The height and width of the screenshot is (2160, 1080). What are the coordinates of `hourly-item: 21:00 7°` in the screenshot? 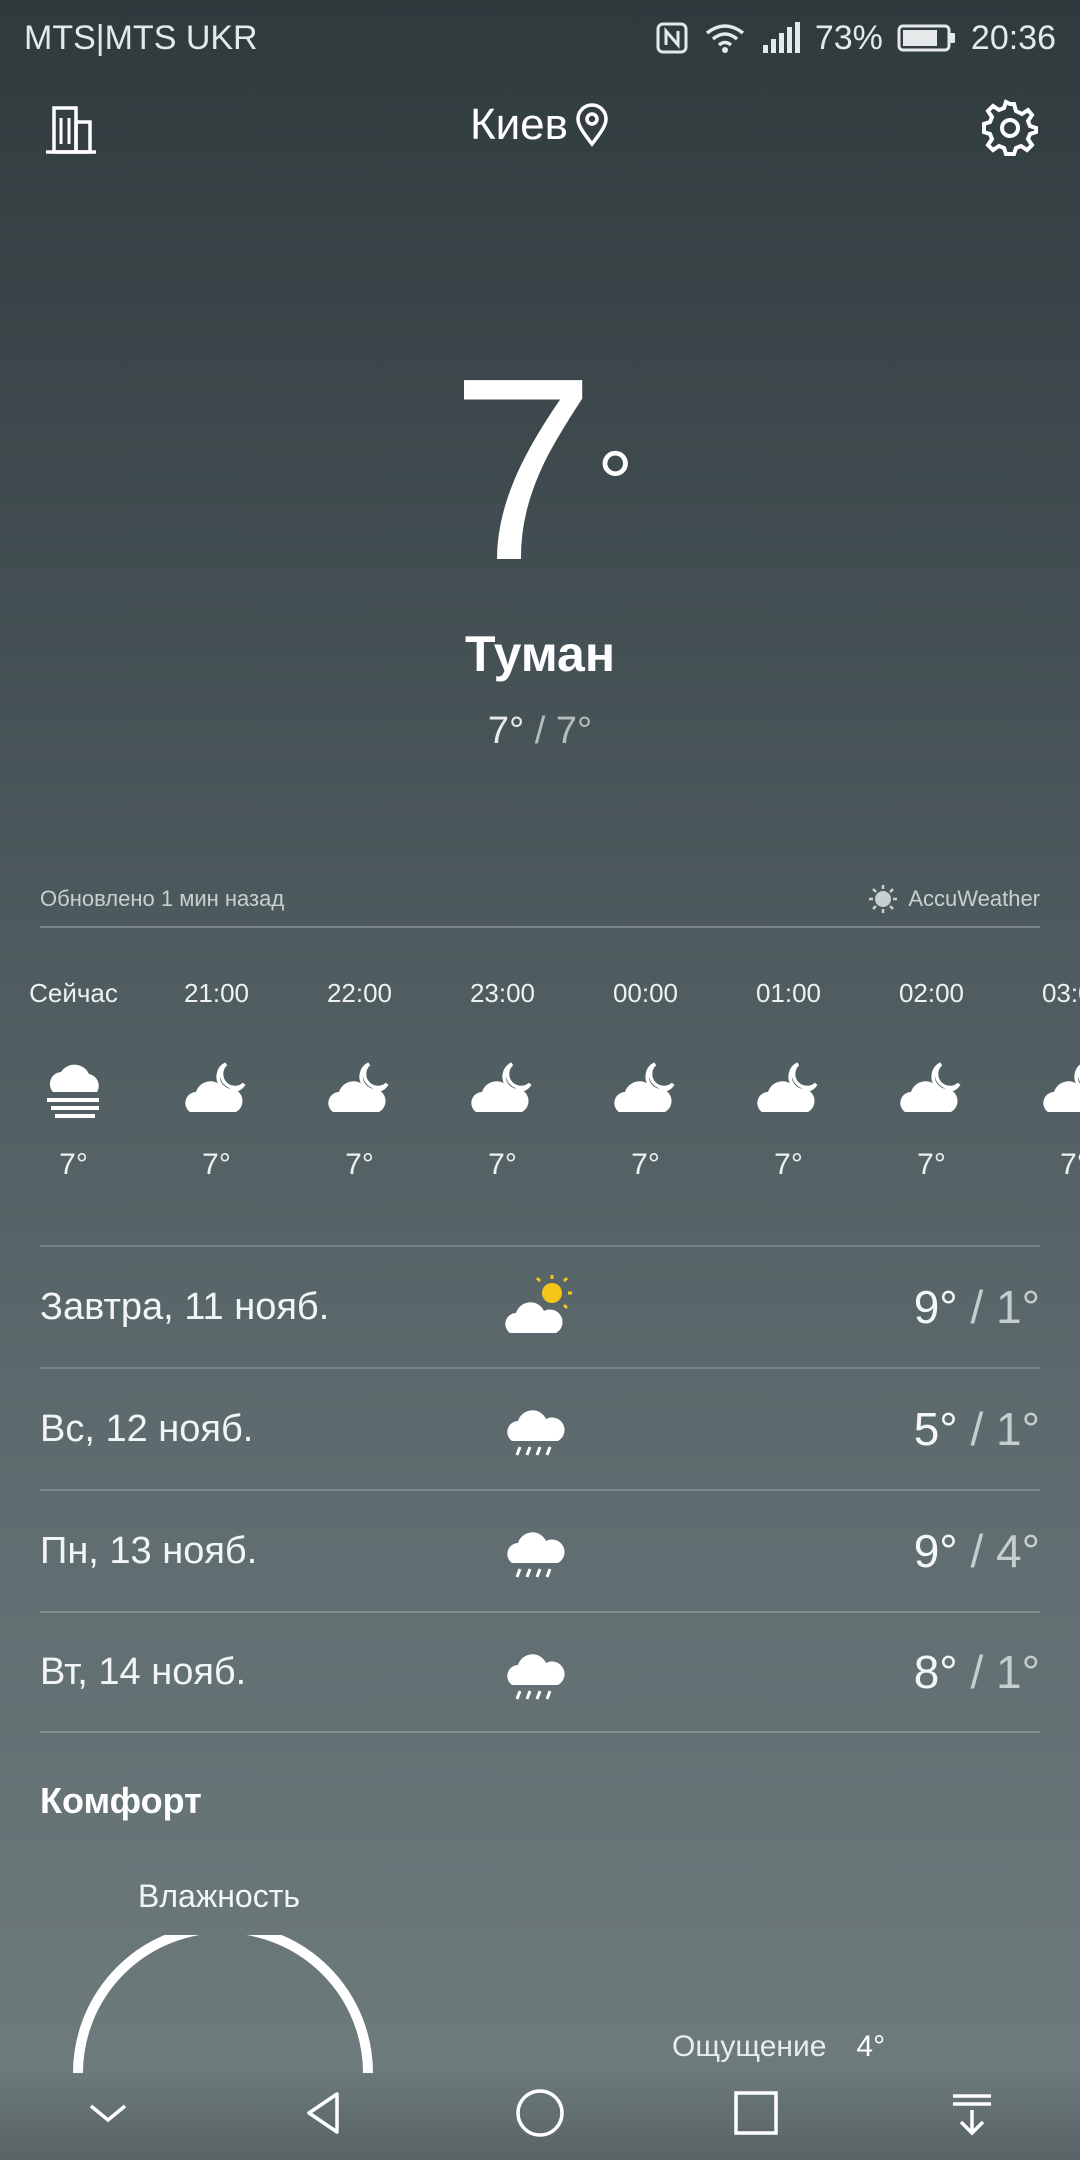 It's located at (216, 1080).